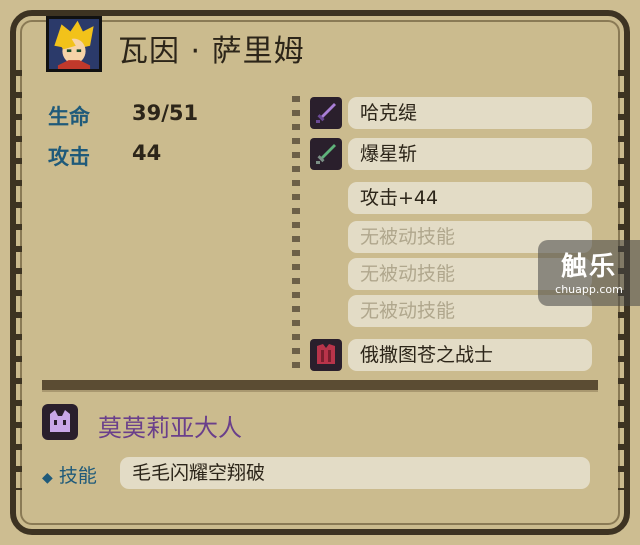 This screenshot has height=545, width=640. I want to click on spirit-name: 莫莫莉亚大人, so click(170, 428).